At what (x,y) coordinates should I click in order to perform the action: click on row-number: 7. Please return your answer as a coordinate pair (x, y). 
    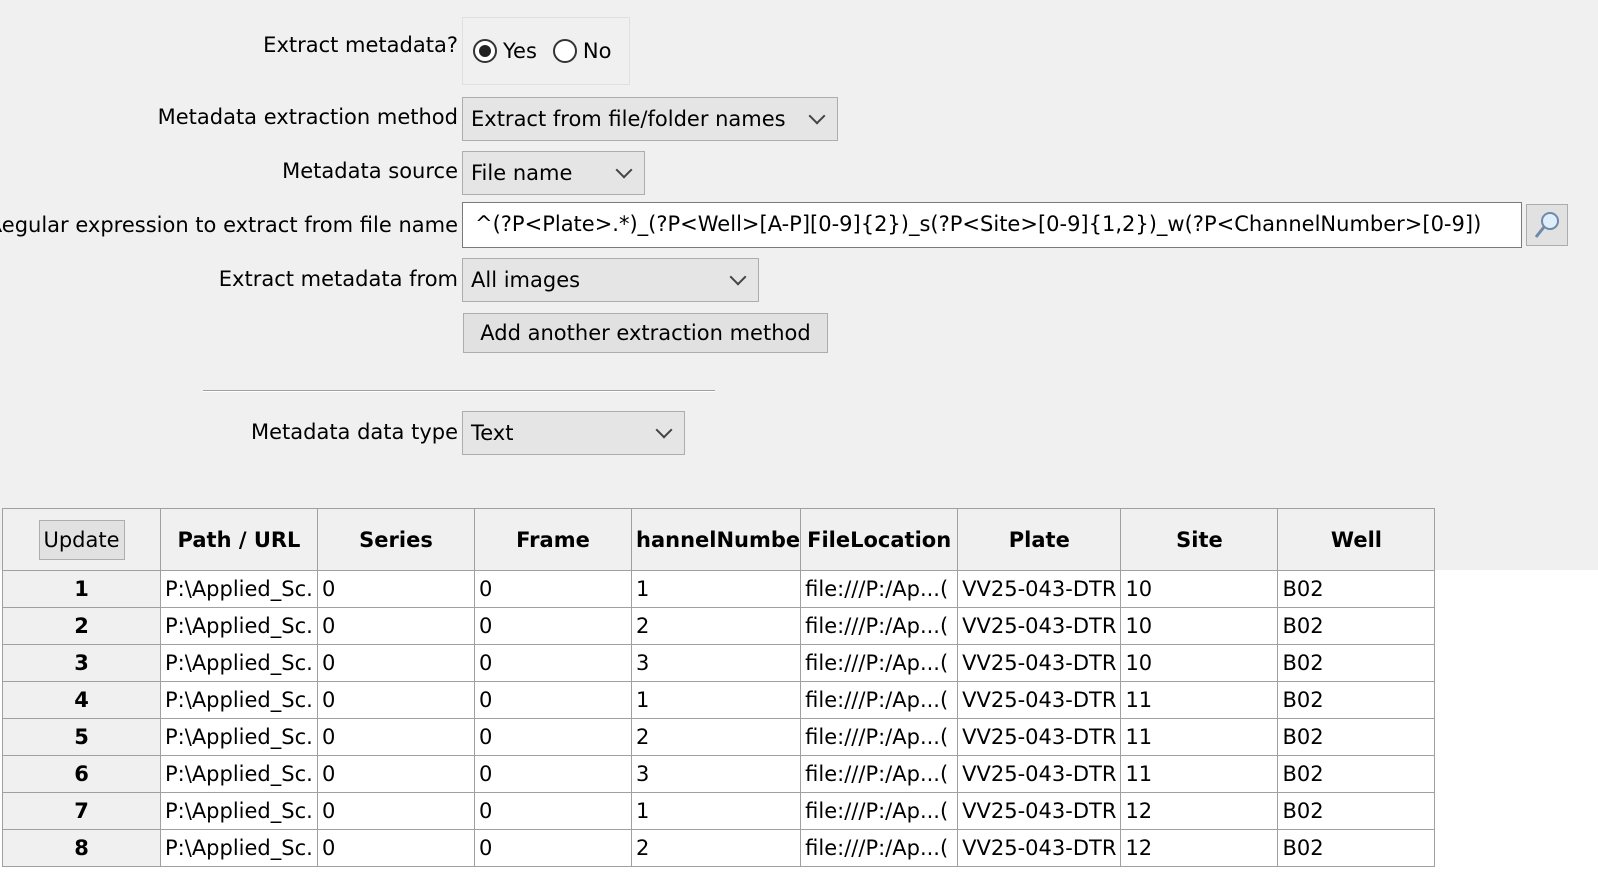
    Looking at the image, I should click on (81, 811).